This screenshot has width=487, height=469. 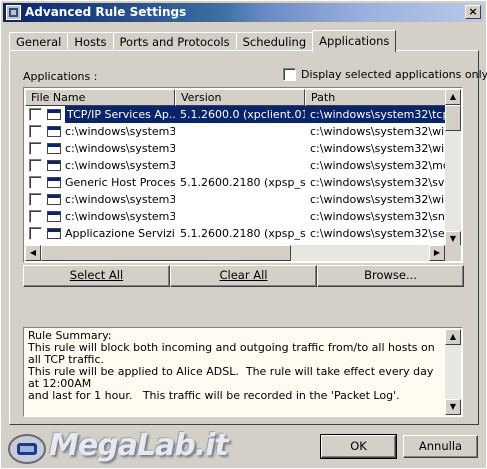 I want to click on path-cell: c:\windows\system32\snmp, so click(x=377, y=216).